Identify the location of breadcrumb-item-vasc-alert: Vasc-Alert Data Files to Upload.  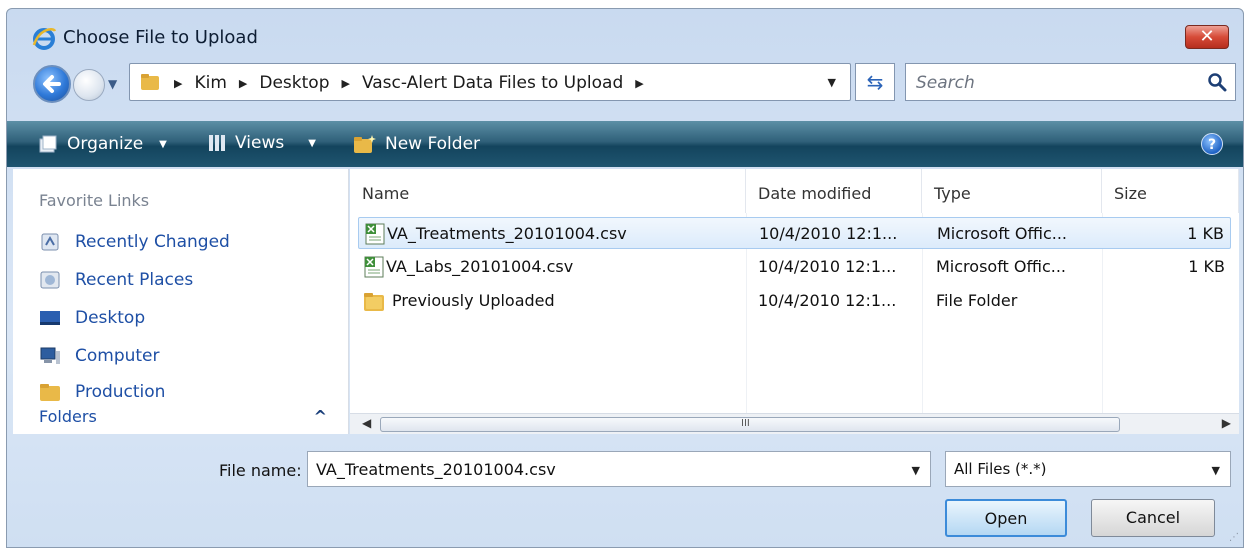
(492, 83).